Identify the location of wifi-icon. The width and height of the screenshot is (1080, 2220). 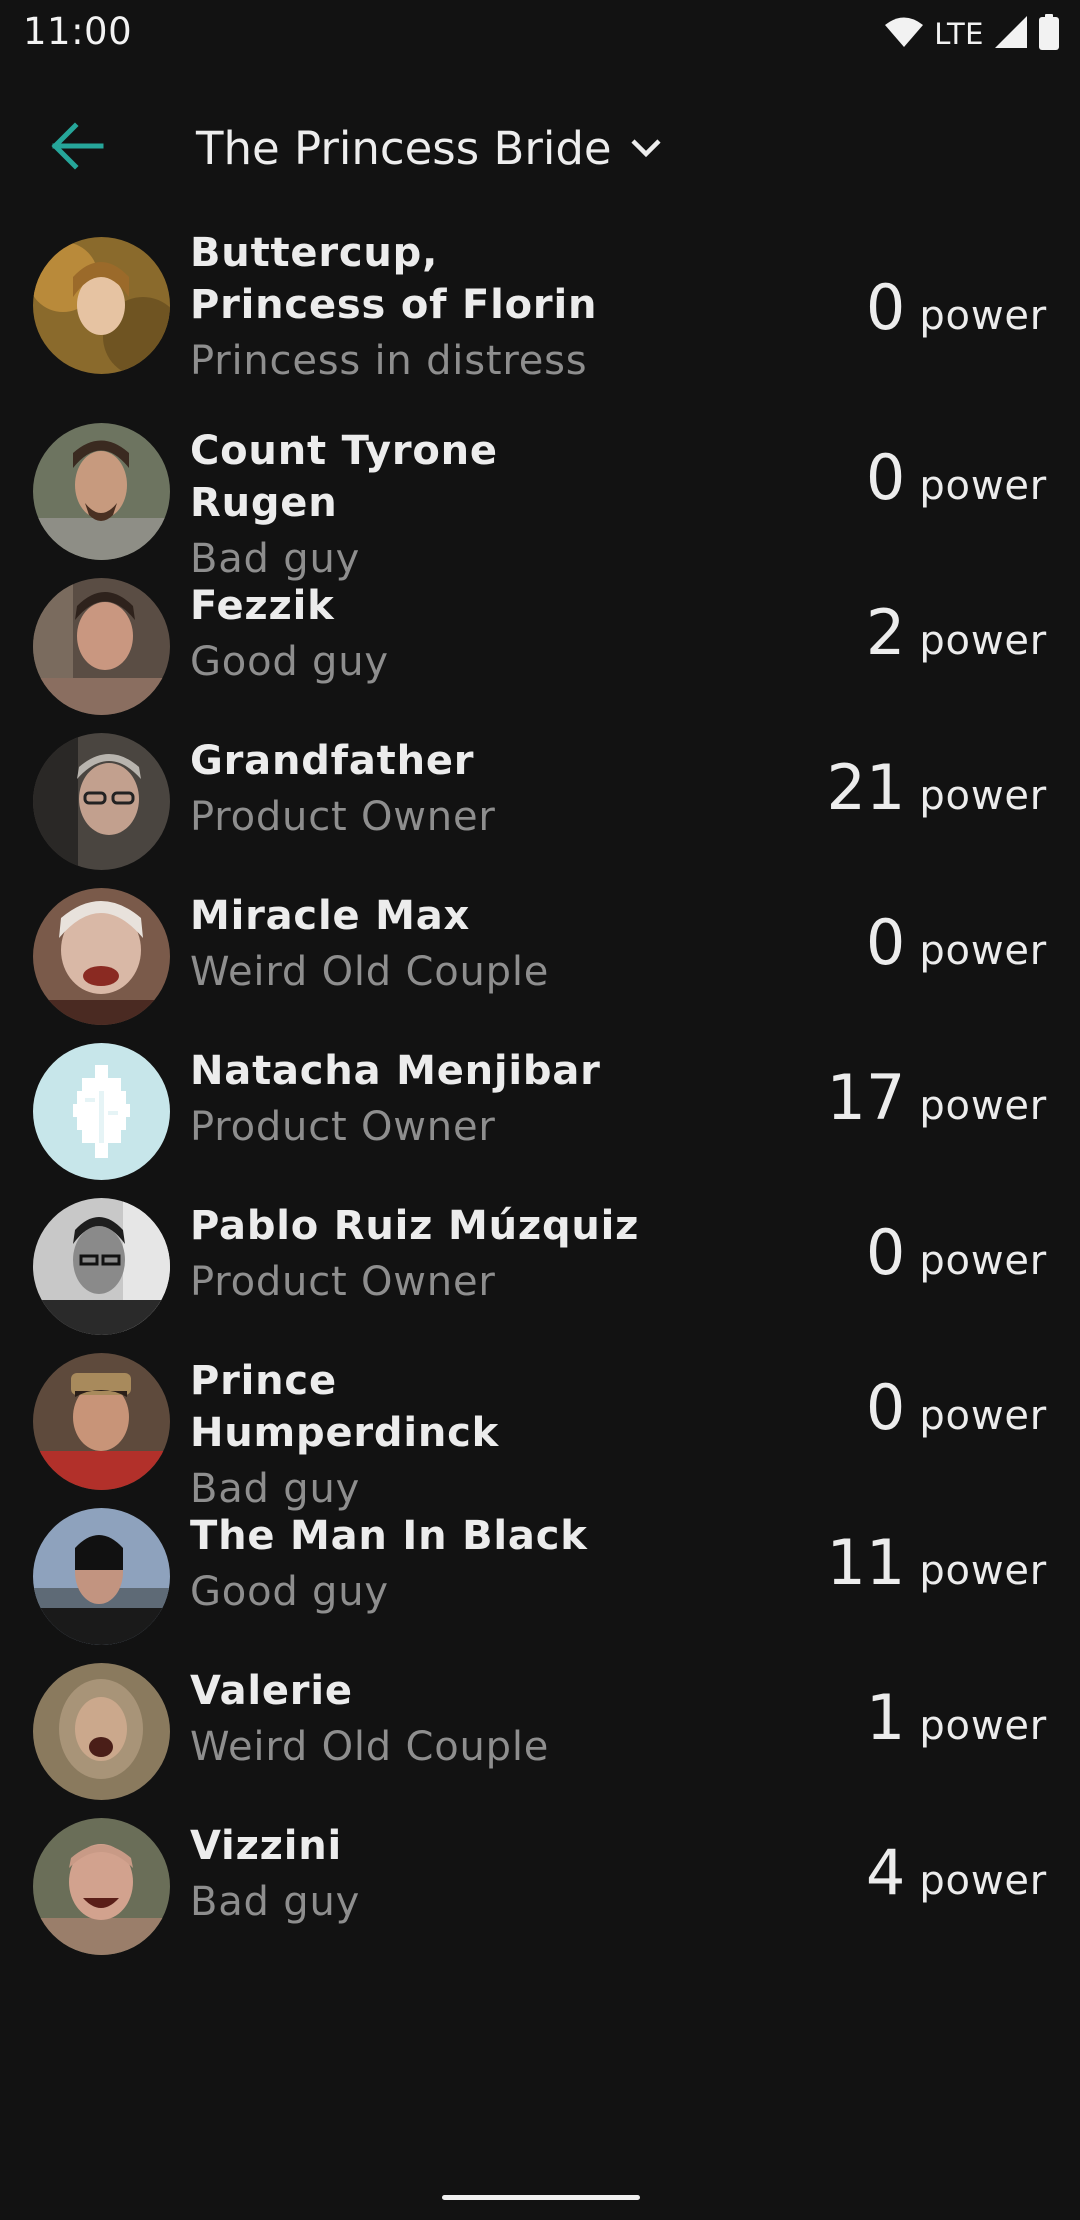
(904, 34).